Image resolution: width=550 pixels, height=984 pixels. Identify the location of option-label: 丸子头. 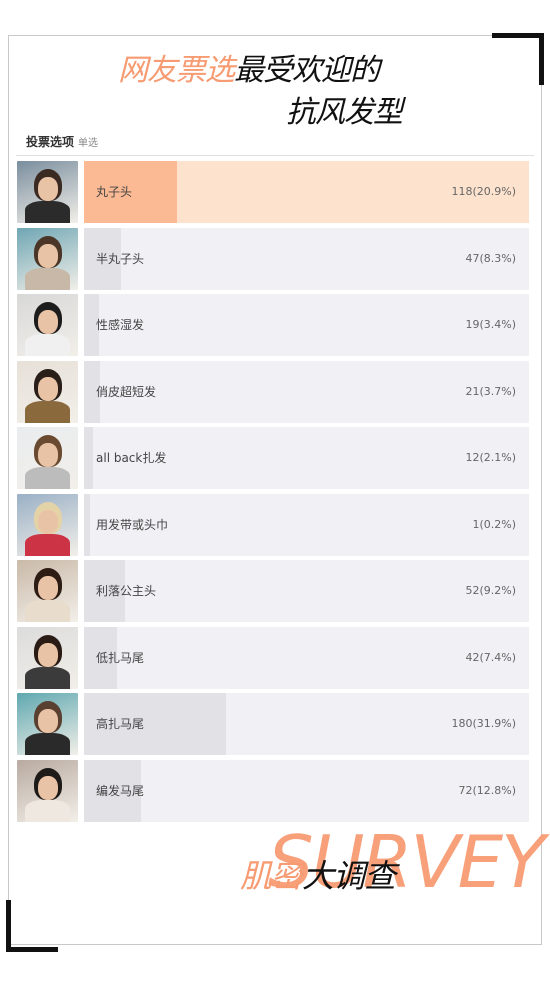
(114, 192).